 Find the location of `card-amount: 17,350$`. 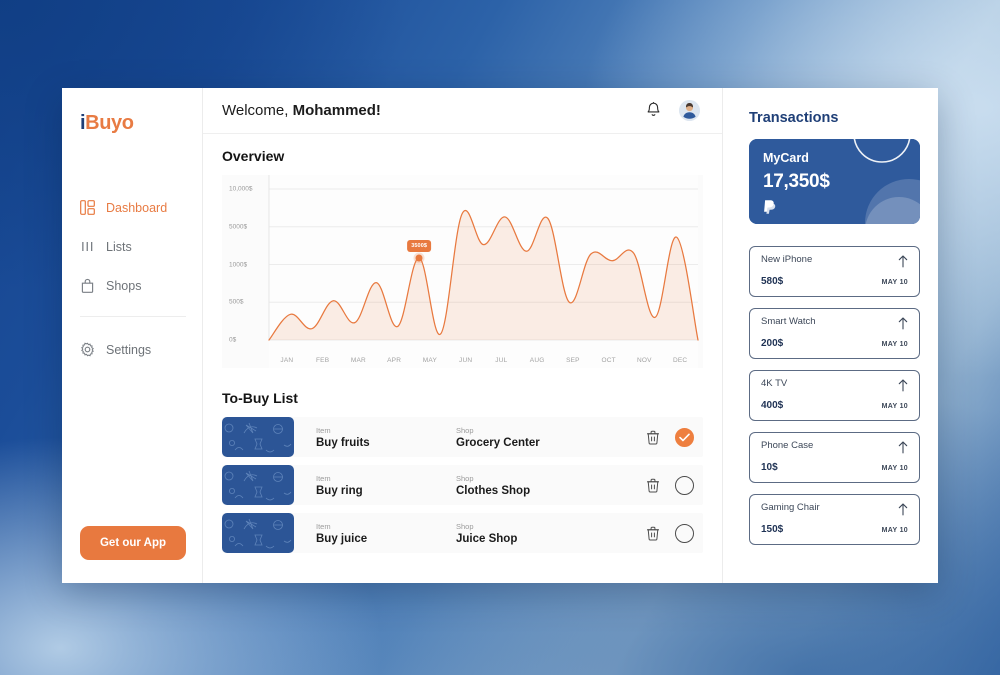

card-amount: 17,350$ is located at coordinates (796, 181).